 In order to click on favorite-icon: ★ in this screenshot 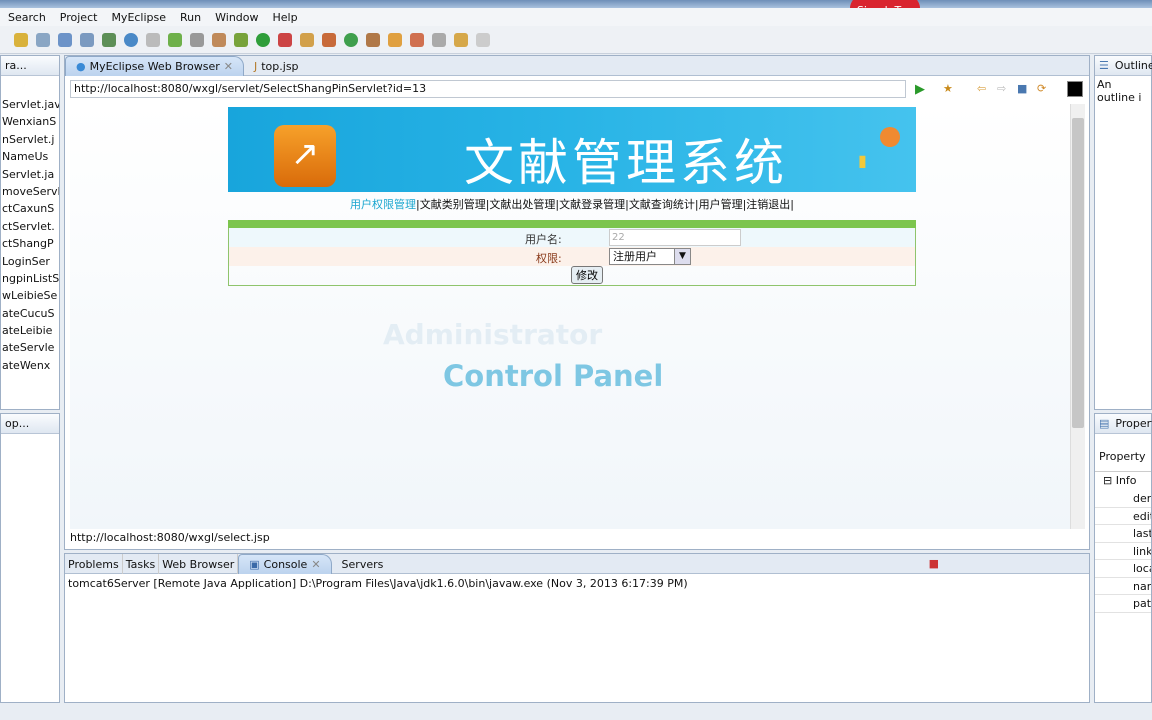, I will do `click(948, 88)`.